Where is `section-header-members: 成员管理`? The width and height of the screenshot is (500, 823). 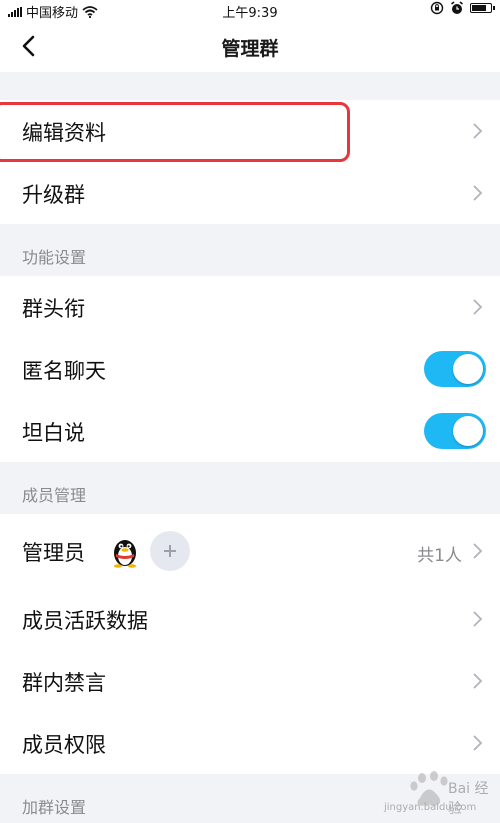
section-header-members: 成员管理 is located at coordinates (250, 488).